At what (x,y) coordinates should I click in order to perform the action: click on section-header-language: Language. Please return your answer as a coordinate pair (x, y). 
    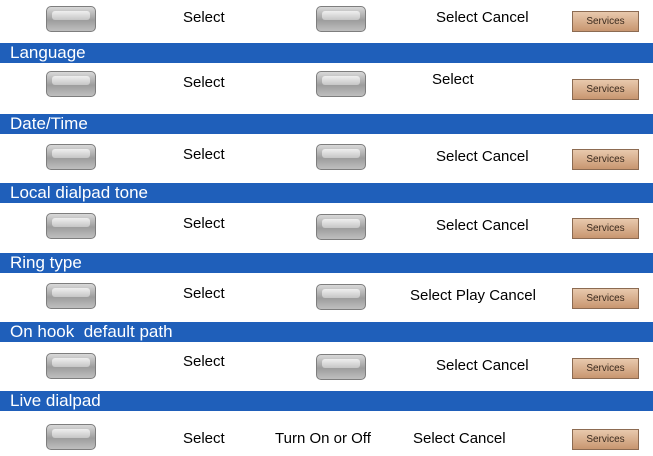
    Looking at the image, I should click on (326, 53).